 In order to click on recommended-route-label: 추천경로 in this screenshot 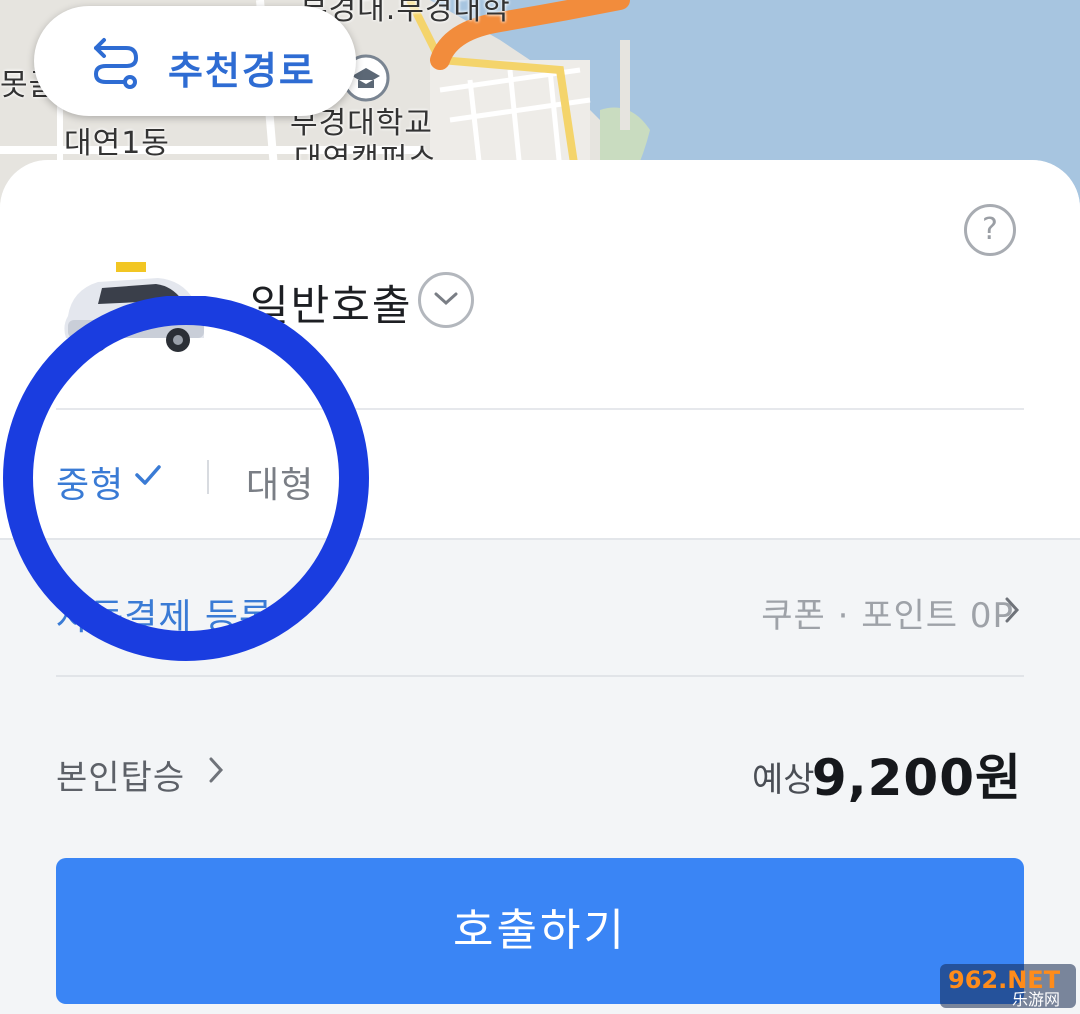, I will do `click(242, 71)`.